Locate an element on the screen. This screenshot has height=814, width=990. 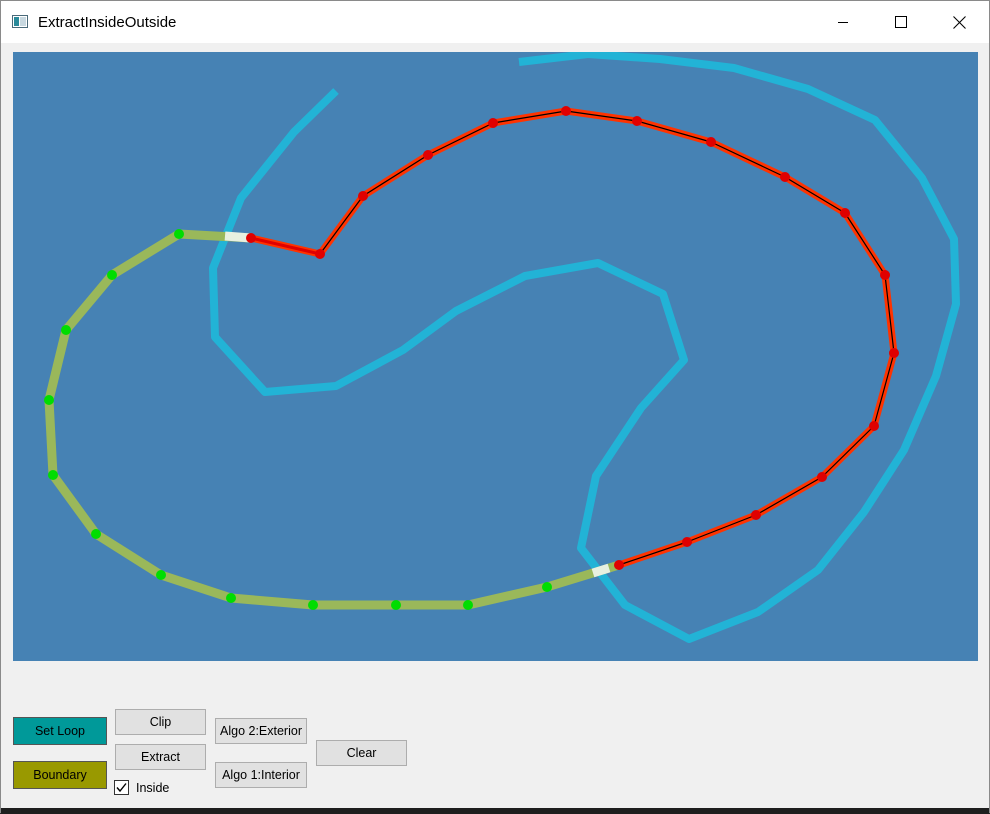
background-editor-strip is located at coordinates (495, 811).